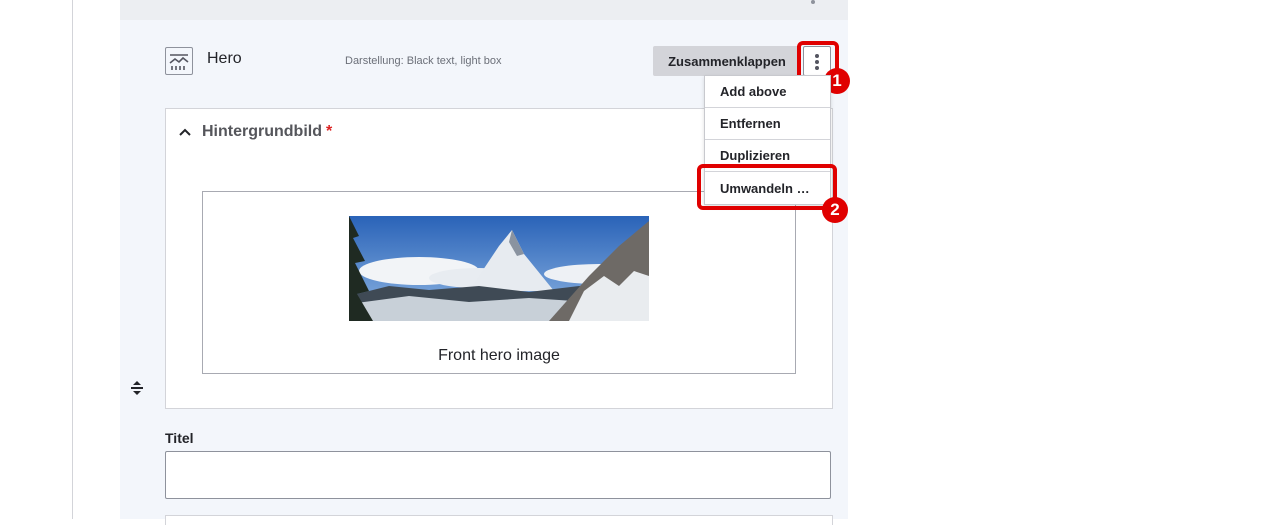 Image resolution: width=1280 pixels, height=525 pixels. Describe the element at coordinates (224, 58) in the screenshot. I see `paragraph-title: Hero` at that location.